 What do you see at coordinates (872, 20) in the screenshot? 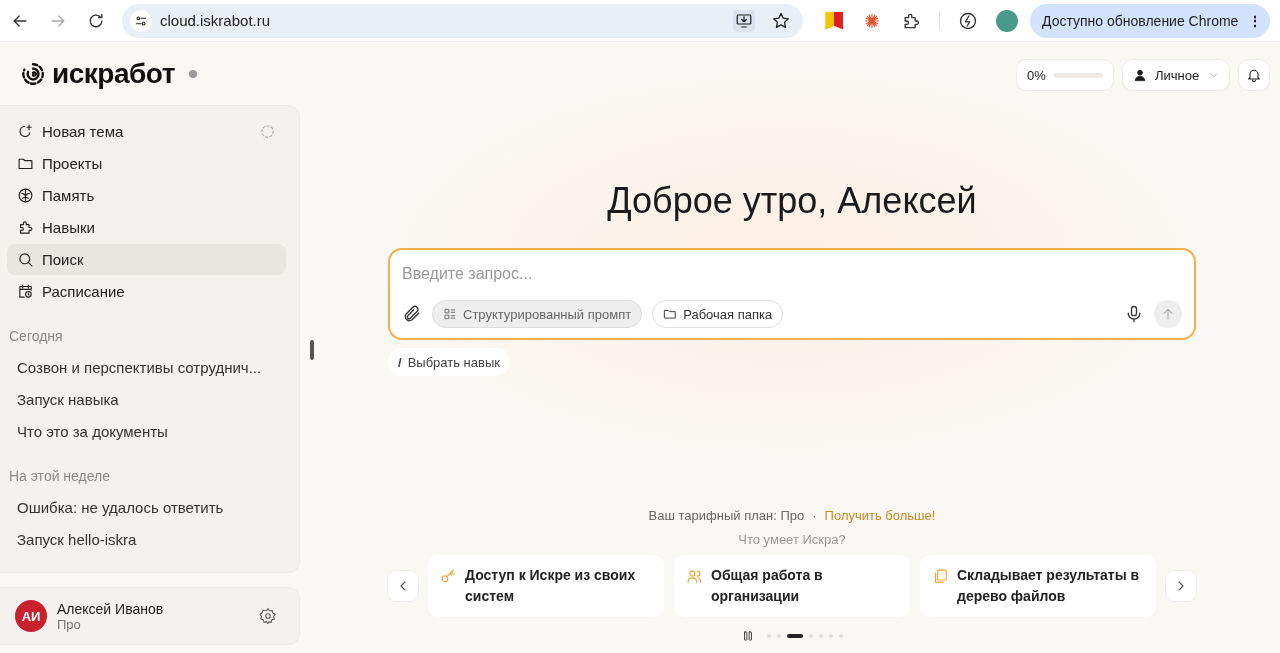
I see `sunburst-icon` at bounding box center [872, 20].